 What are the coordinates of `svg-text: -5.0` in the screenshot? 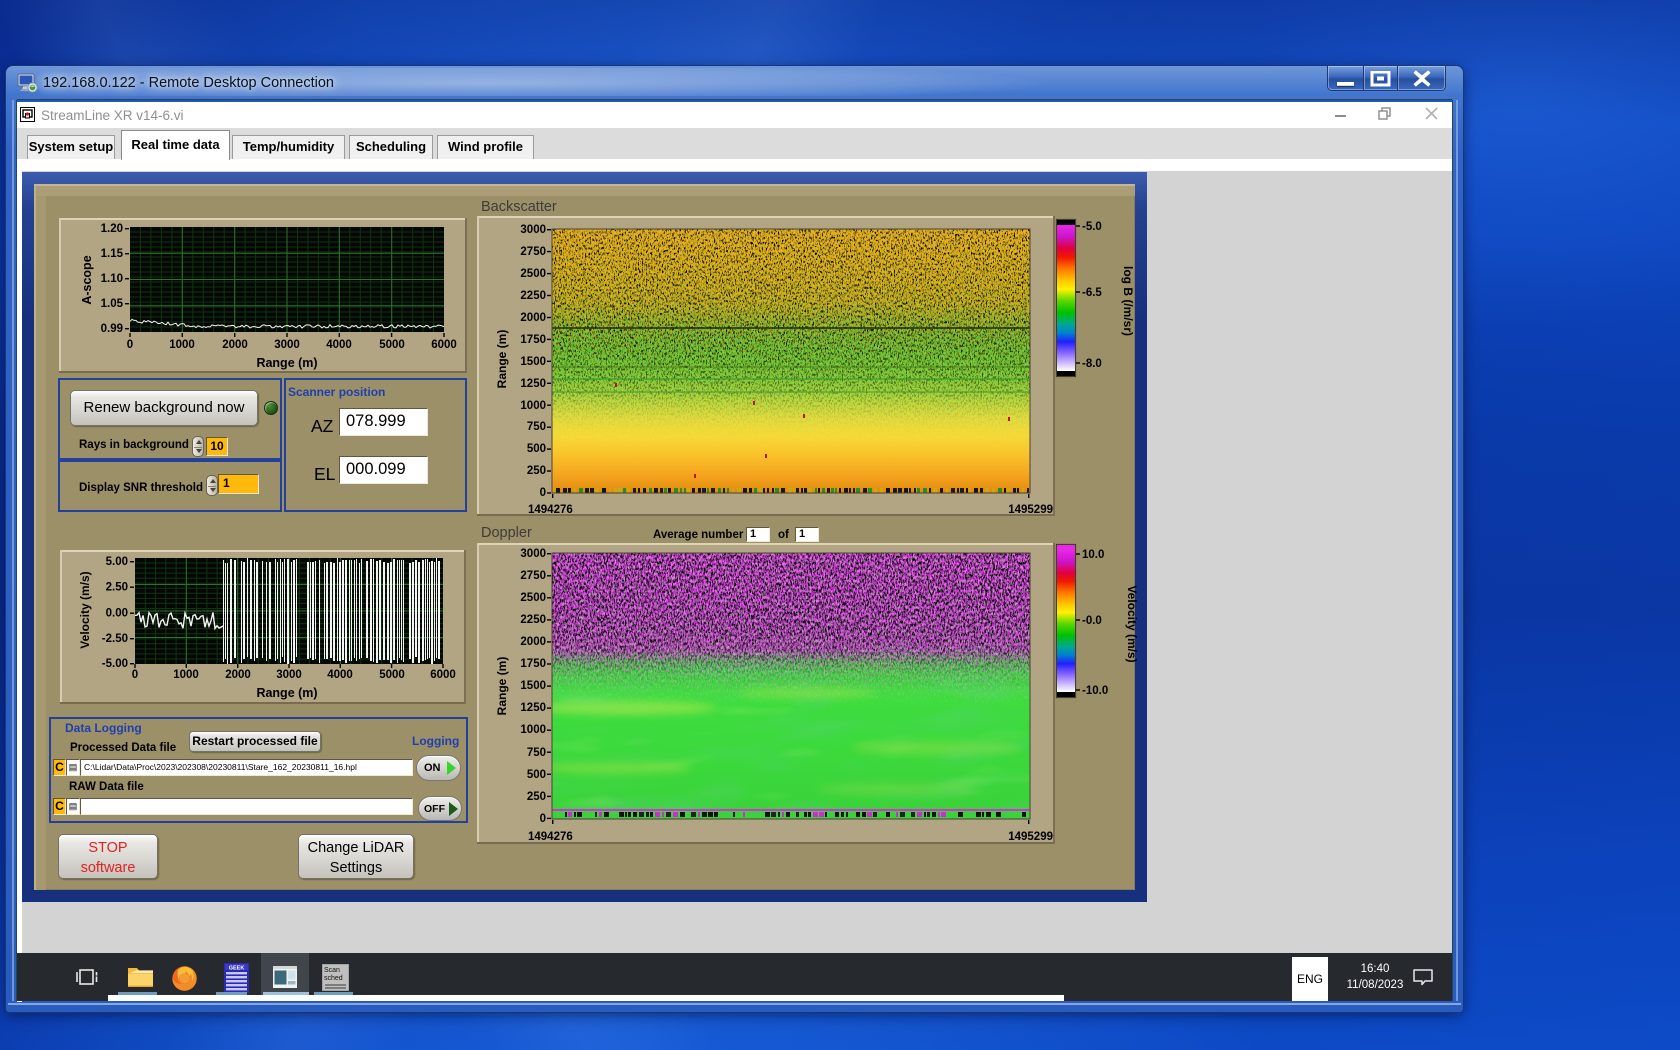 It's located at (1092, 227).